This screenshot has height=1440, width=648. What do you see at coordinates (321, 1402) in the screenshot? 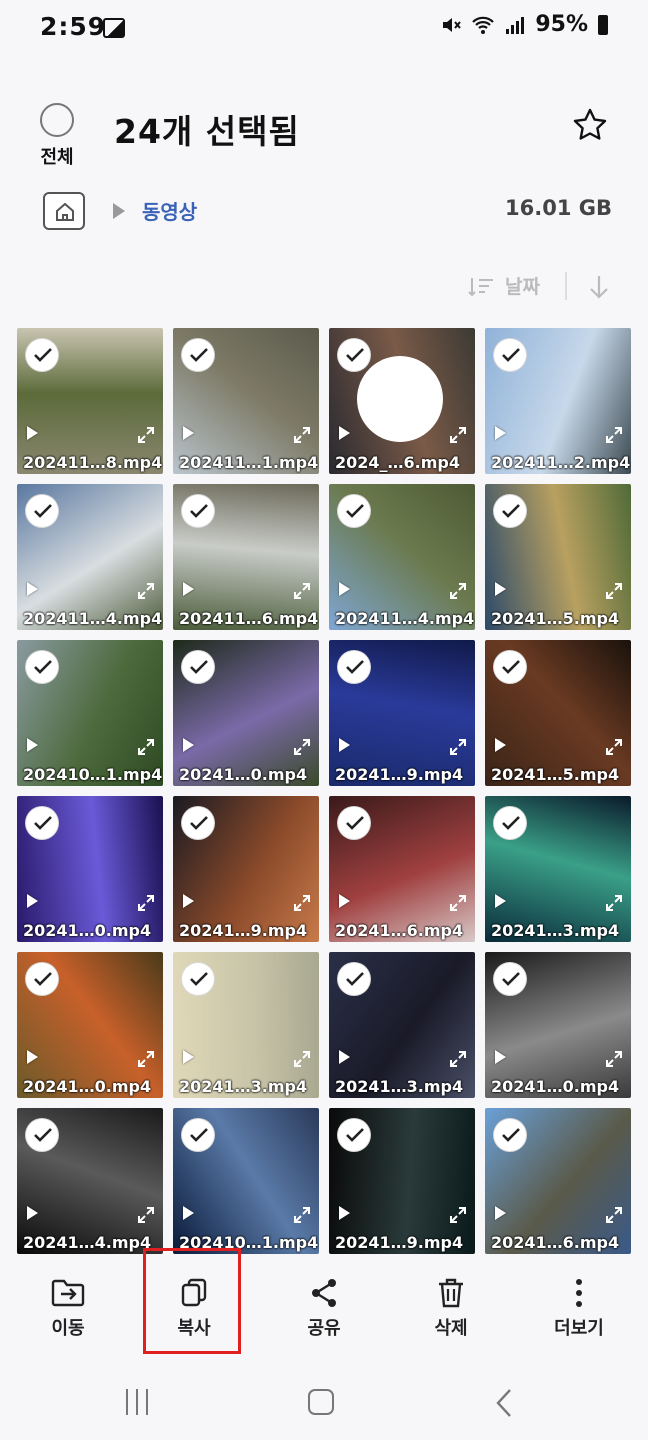
I see `home-button-icon` at bounding box center [321, 1402].